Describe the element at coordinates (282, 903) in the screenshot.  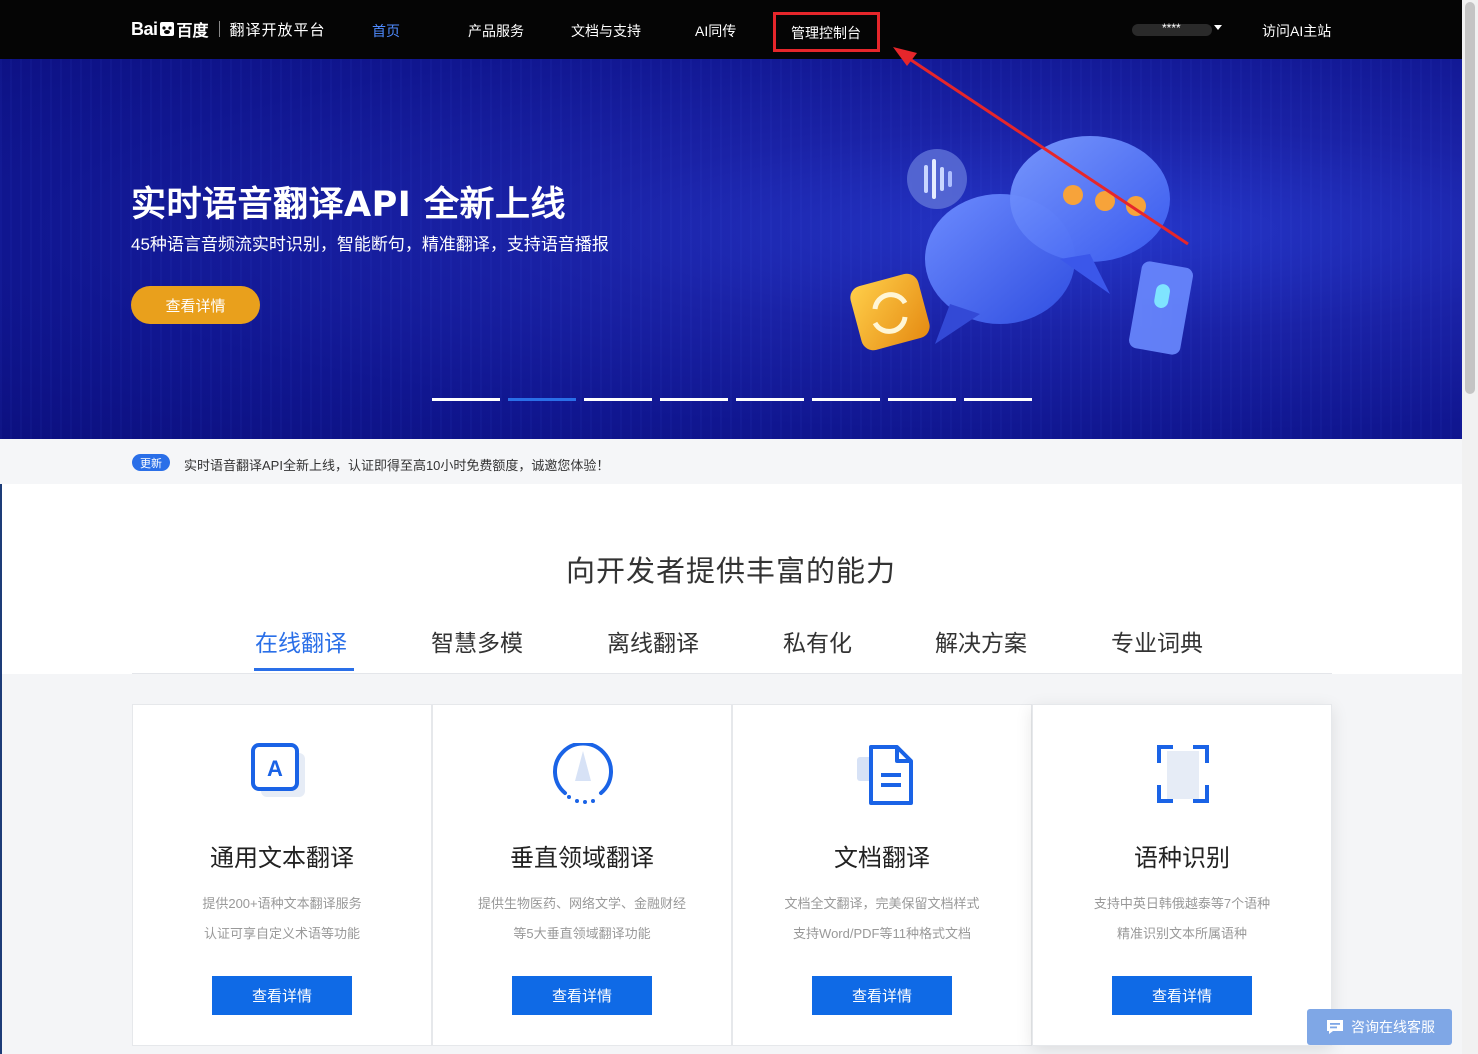
I see `card-desc-line1: 提供200+语种文本翻译服务` at that location.